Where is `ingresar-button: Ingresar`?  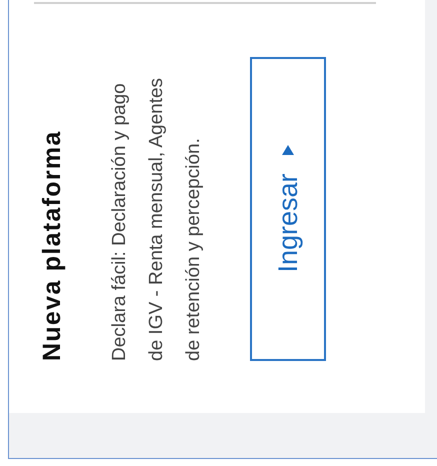 ingresar-button: Ingresar is located at coordinates (288, 209).